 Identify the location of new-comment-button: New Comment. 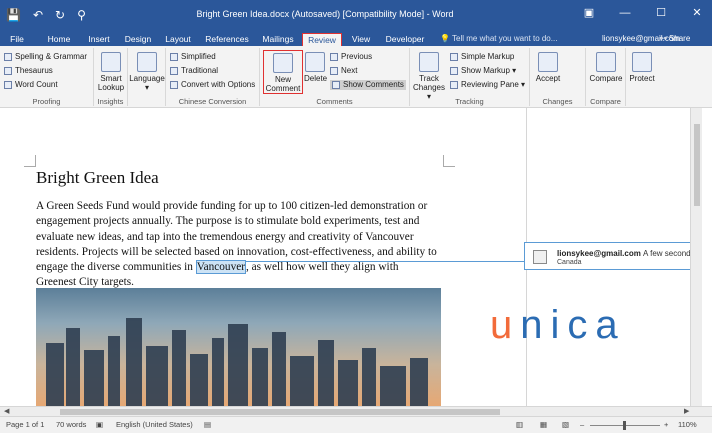
(283, 72).